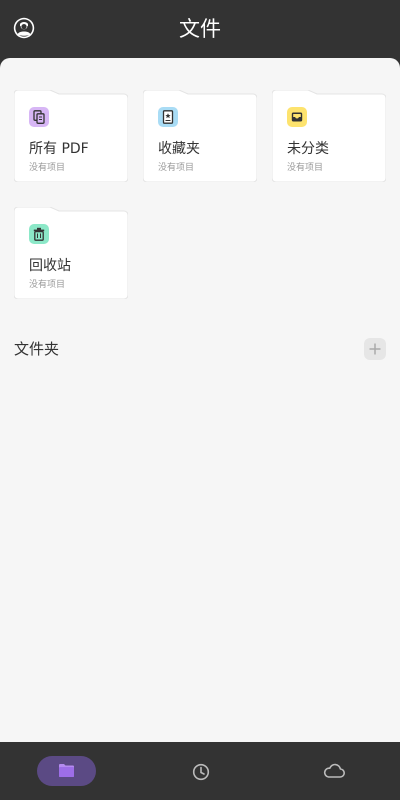 This screenshot has height=800, width=400. Describe the element at coordinates (200, 136) in the screenshot. I see `category-card-favorites: 收藏夹 没有项目` at that location.